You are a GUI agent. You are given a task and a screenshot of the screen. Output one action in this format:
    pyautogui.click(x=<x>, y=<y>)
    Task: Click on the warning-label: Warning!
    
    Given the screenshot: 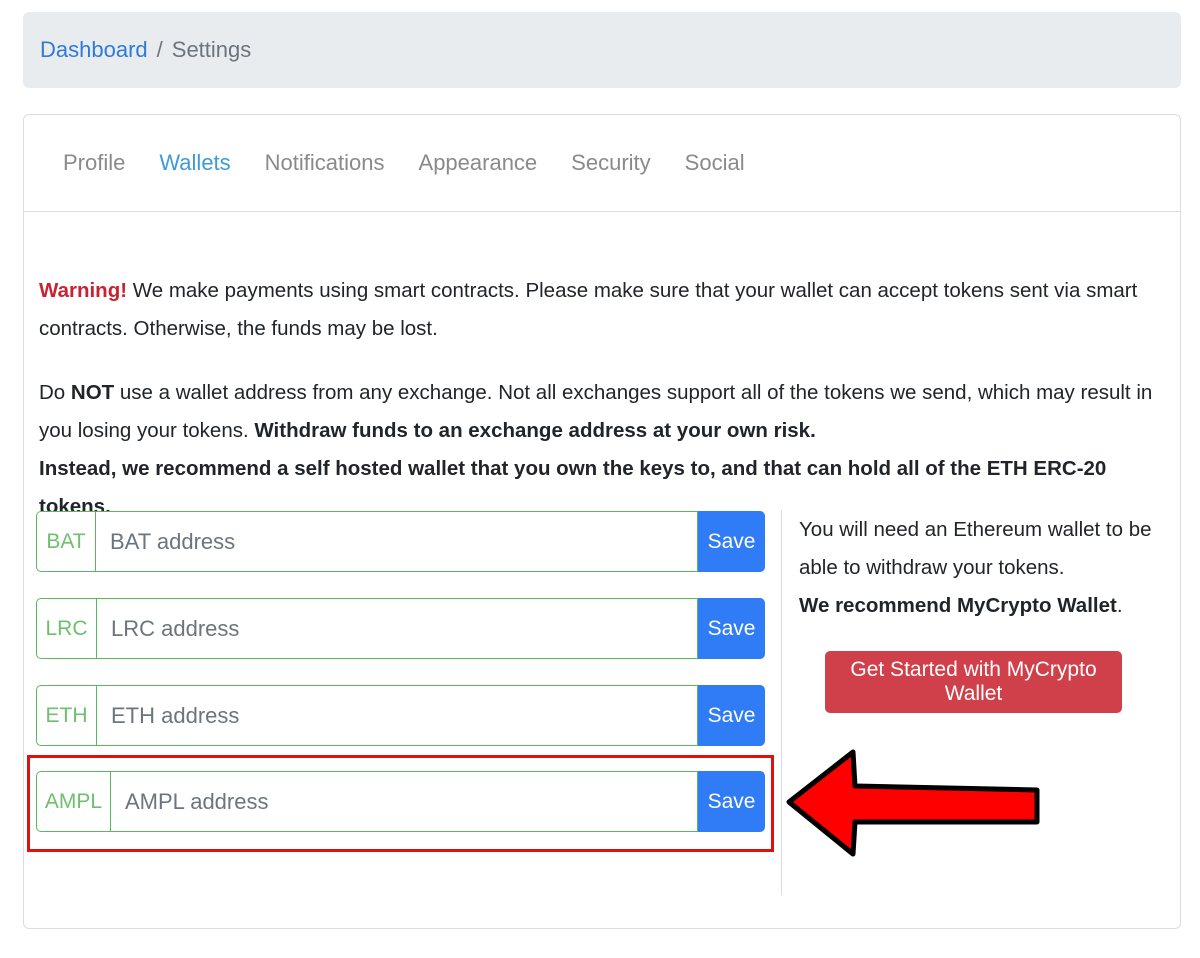 What is the action you would take?
    pyautogui.click(x=83, y=290)
    